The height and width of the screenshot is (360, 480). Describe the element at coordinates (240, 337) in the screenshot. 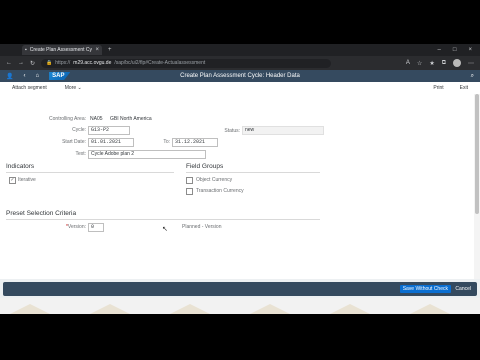

I see `letterbox-bottom` at that location.